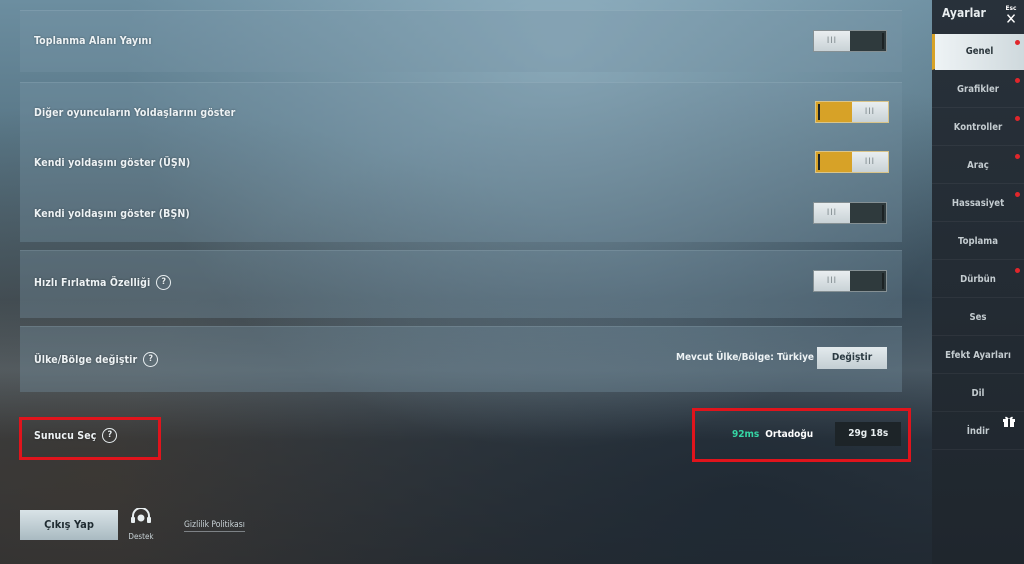 Image resolution: width=1024 pixels, height=564 pixels. Describe the element at coordinates (135, 113) in the screenshot. I see `show-others-teammates-label: Diğer oyuncuların Yoldaşlarını göster` at that location.